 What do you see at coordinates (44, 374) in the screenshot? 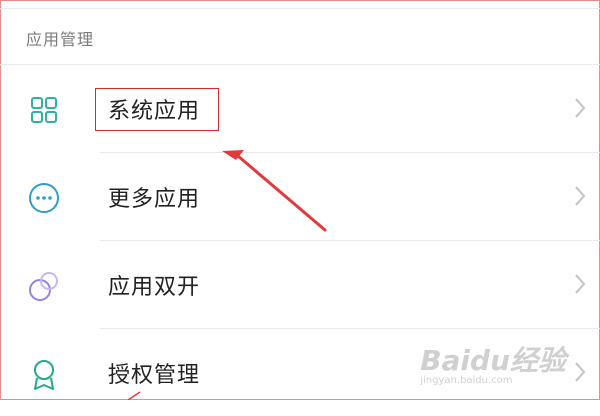
I see `badge-icon` at bounding box center [44, 374].